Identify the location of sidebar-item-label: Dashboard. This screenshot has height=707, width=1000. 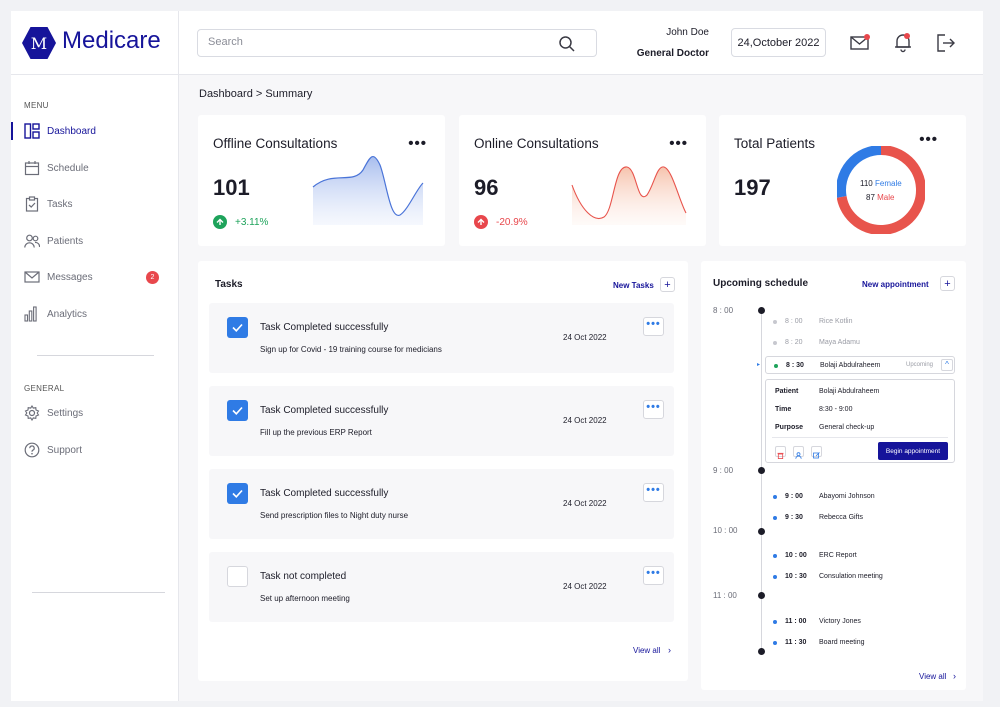
(71, 131).